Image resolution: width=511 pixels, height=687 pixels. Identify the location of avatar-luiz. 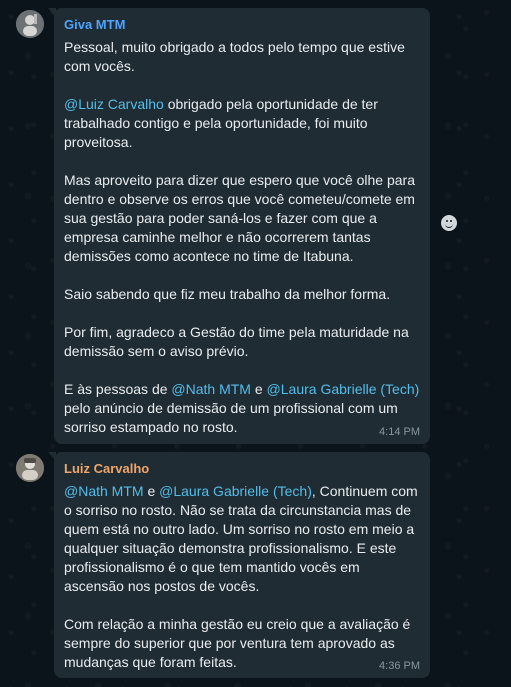
(30, 468).